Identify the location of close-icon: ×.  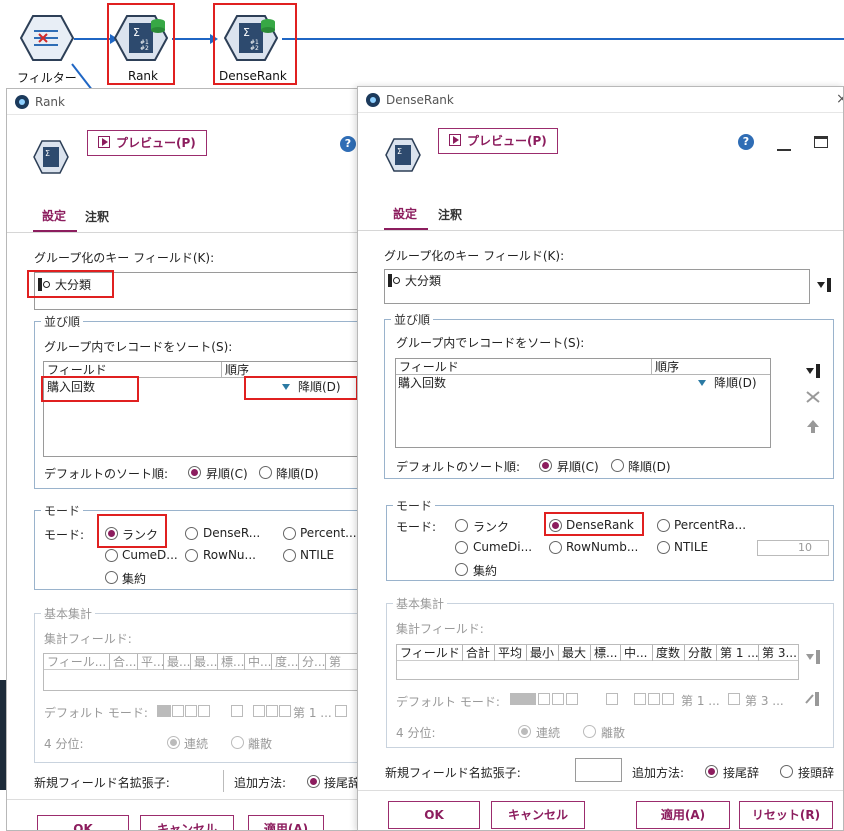
(839, 99).